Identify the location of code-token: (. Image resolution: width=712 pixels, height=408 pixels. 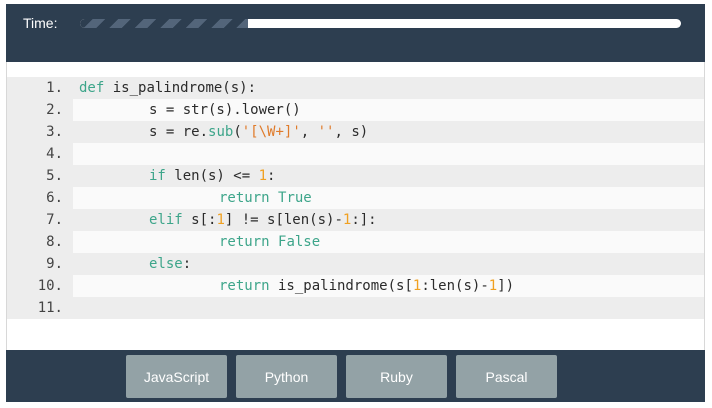
(237, 132).